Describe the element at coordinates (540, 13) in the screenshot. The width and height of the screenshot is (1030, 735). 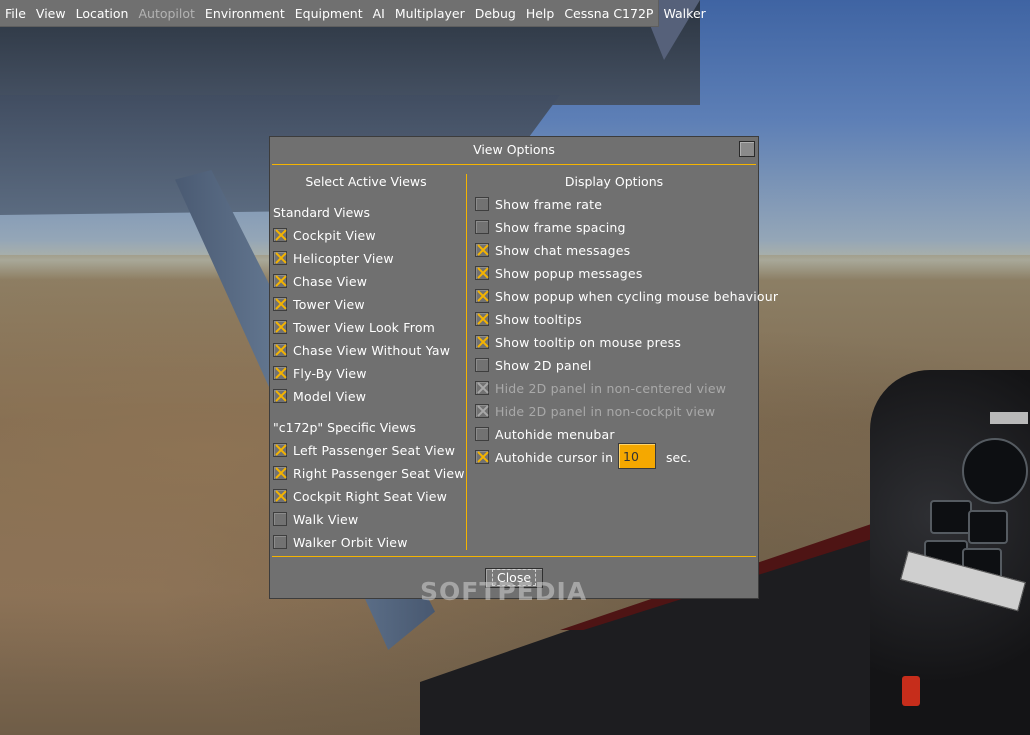
I see `menu-help: Help` at that location.